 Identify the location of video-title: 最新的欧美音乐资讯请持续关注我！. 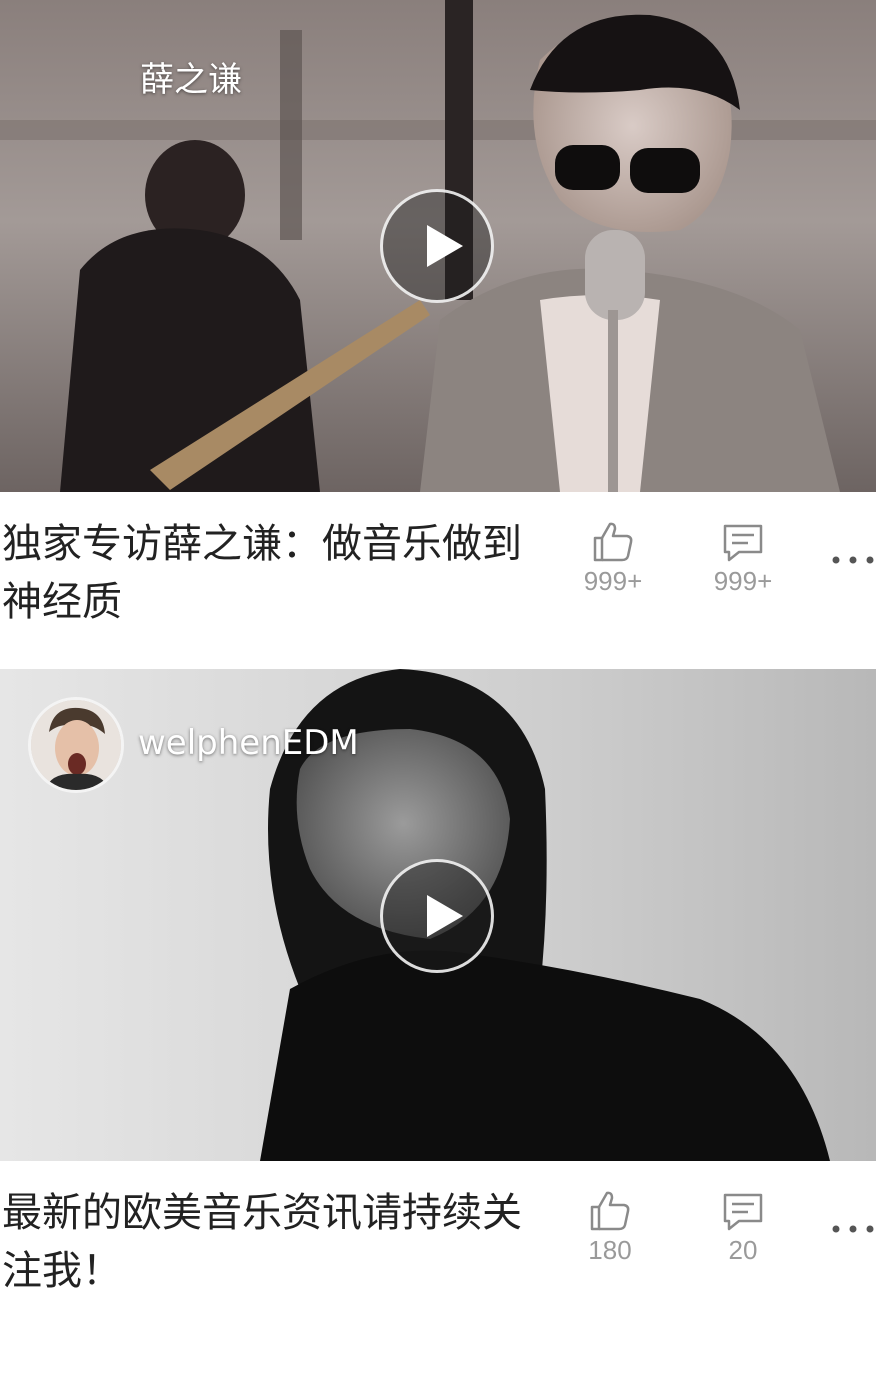
(262, 1242).